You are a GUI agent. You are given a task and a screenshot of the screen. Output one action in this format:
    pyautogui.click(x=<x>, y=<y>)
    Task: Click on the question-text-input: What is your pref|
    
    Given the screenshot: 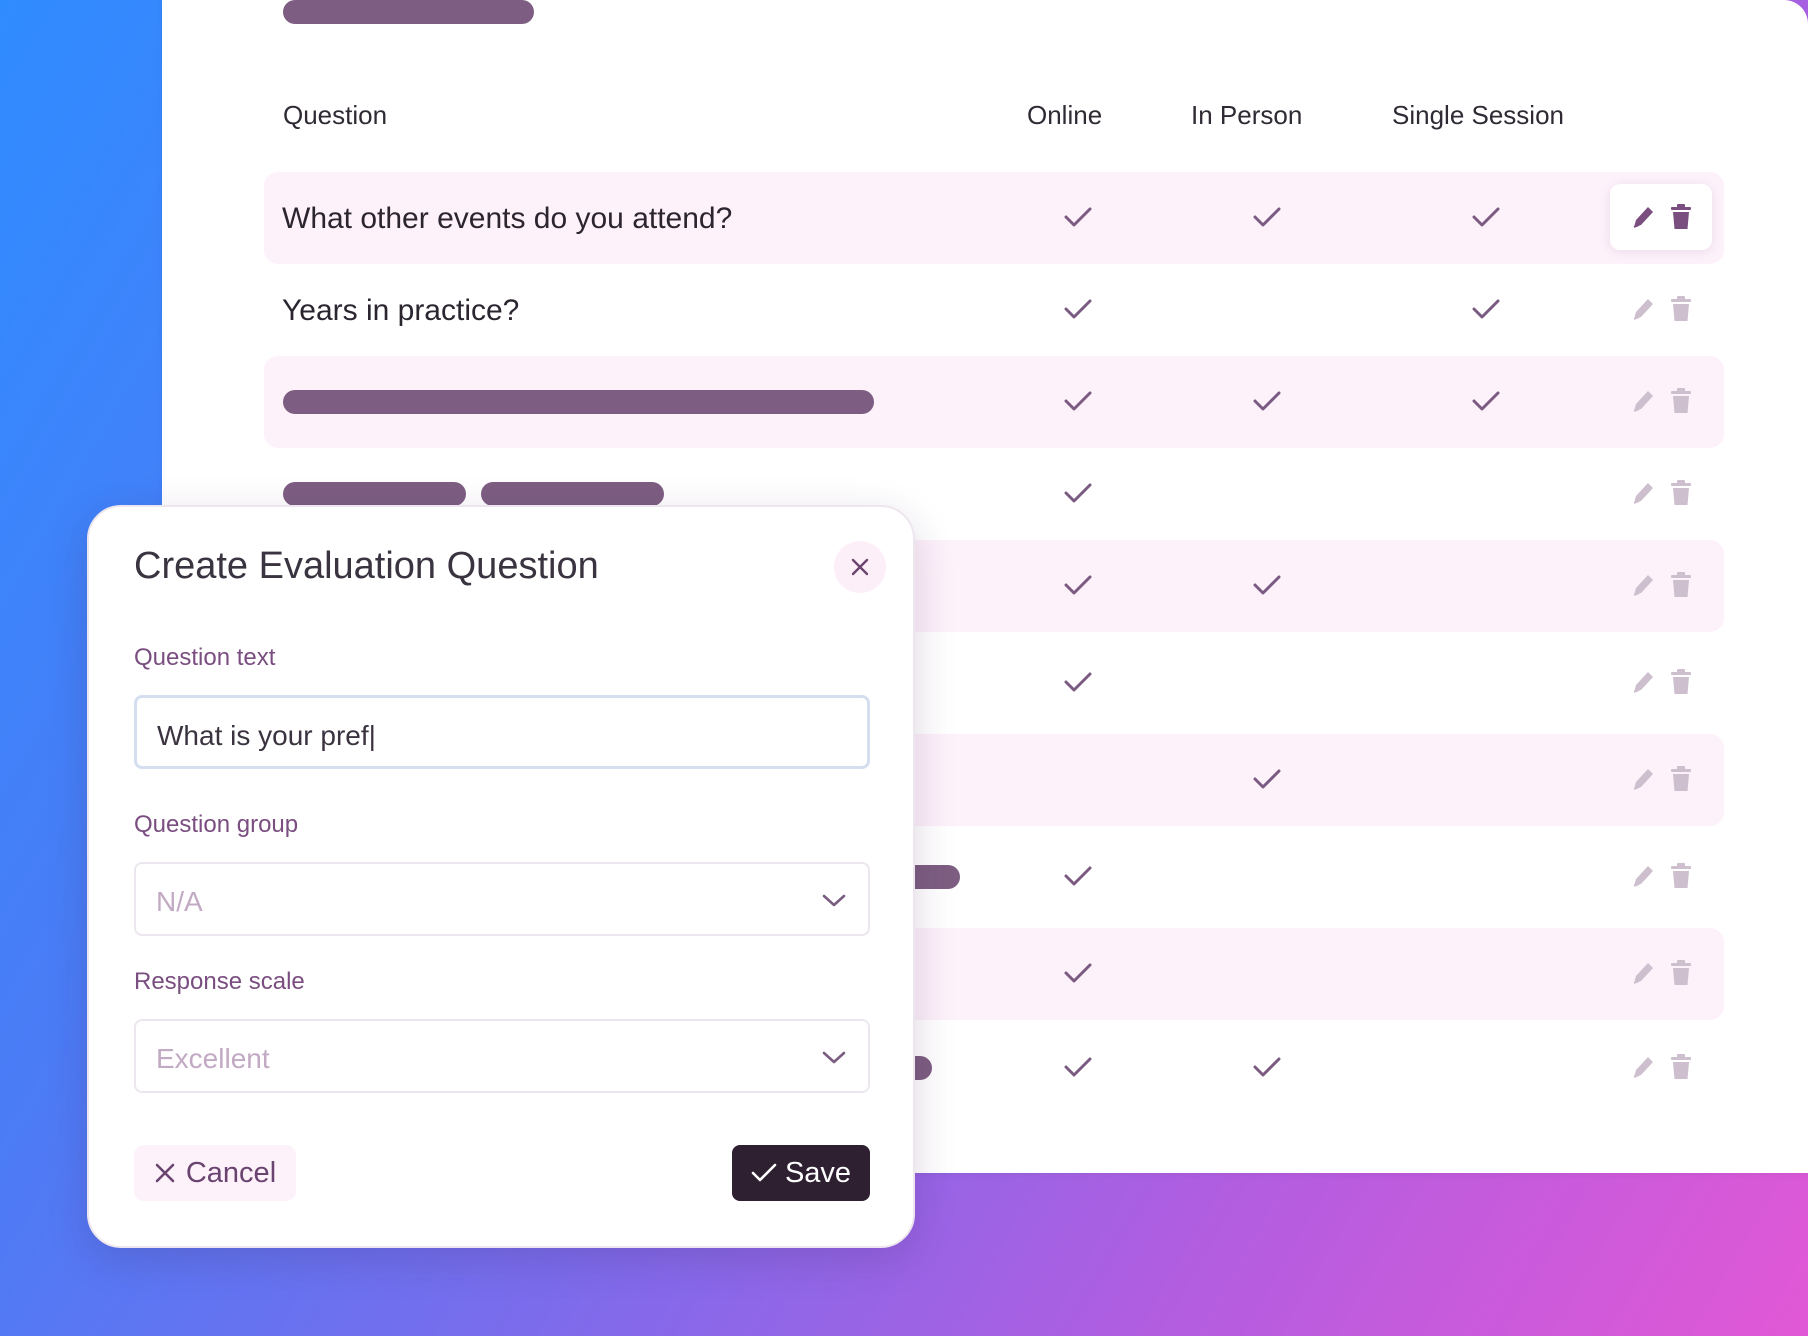 What is the action you would take?
    pyautogui.click(x=502, y=732)
    